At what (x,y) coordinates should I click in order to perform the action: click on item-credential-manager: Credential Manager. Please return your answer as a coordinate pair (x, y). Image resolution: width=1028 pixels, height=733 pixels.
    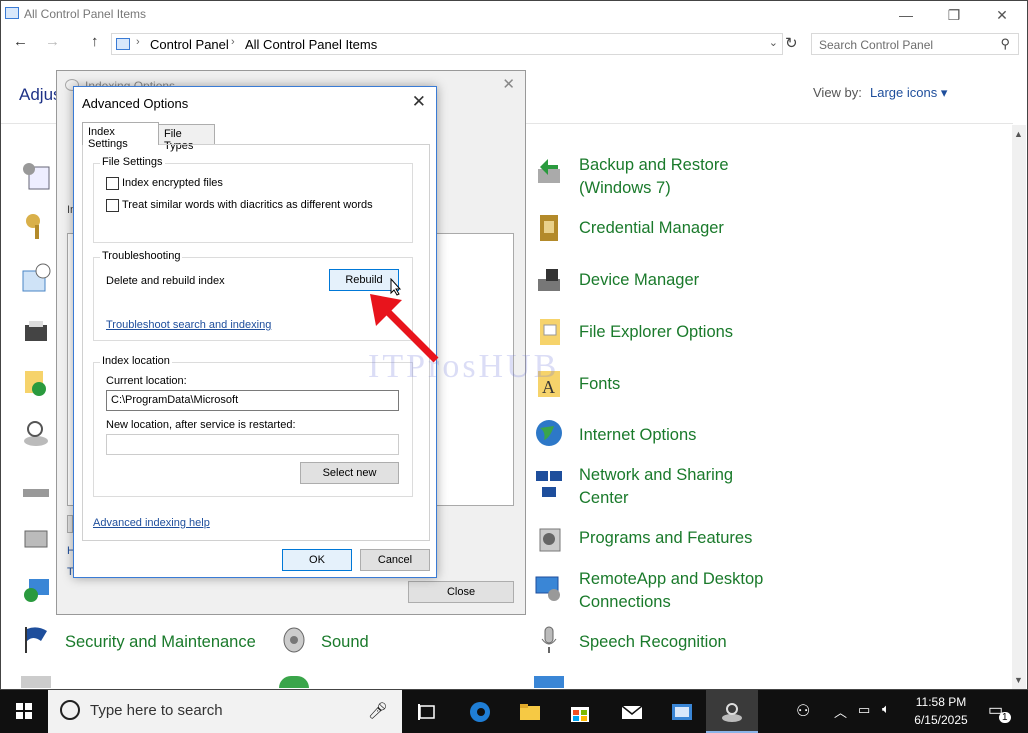
    Looking at the image, I should click on (651, 228).